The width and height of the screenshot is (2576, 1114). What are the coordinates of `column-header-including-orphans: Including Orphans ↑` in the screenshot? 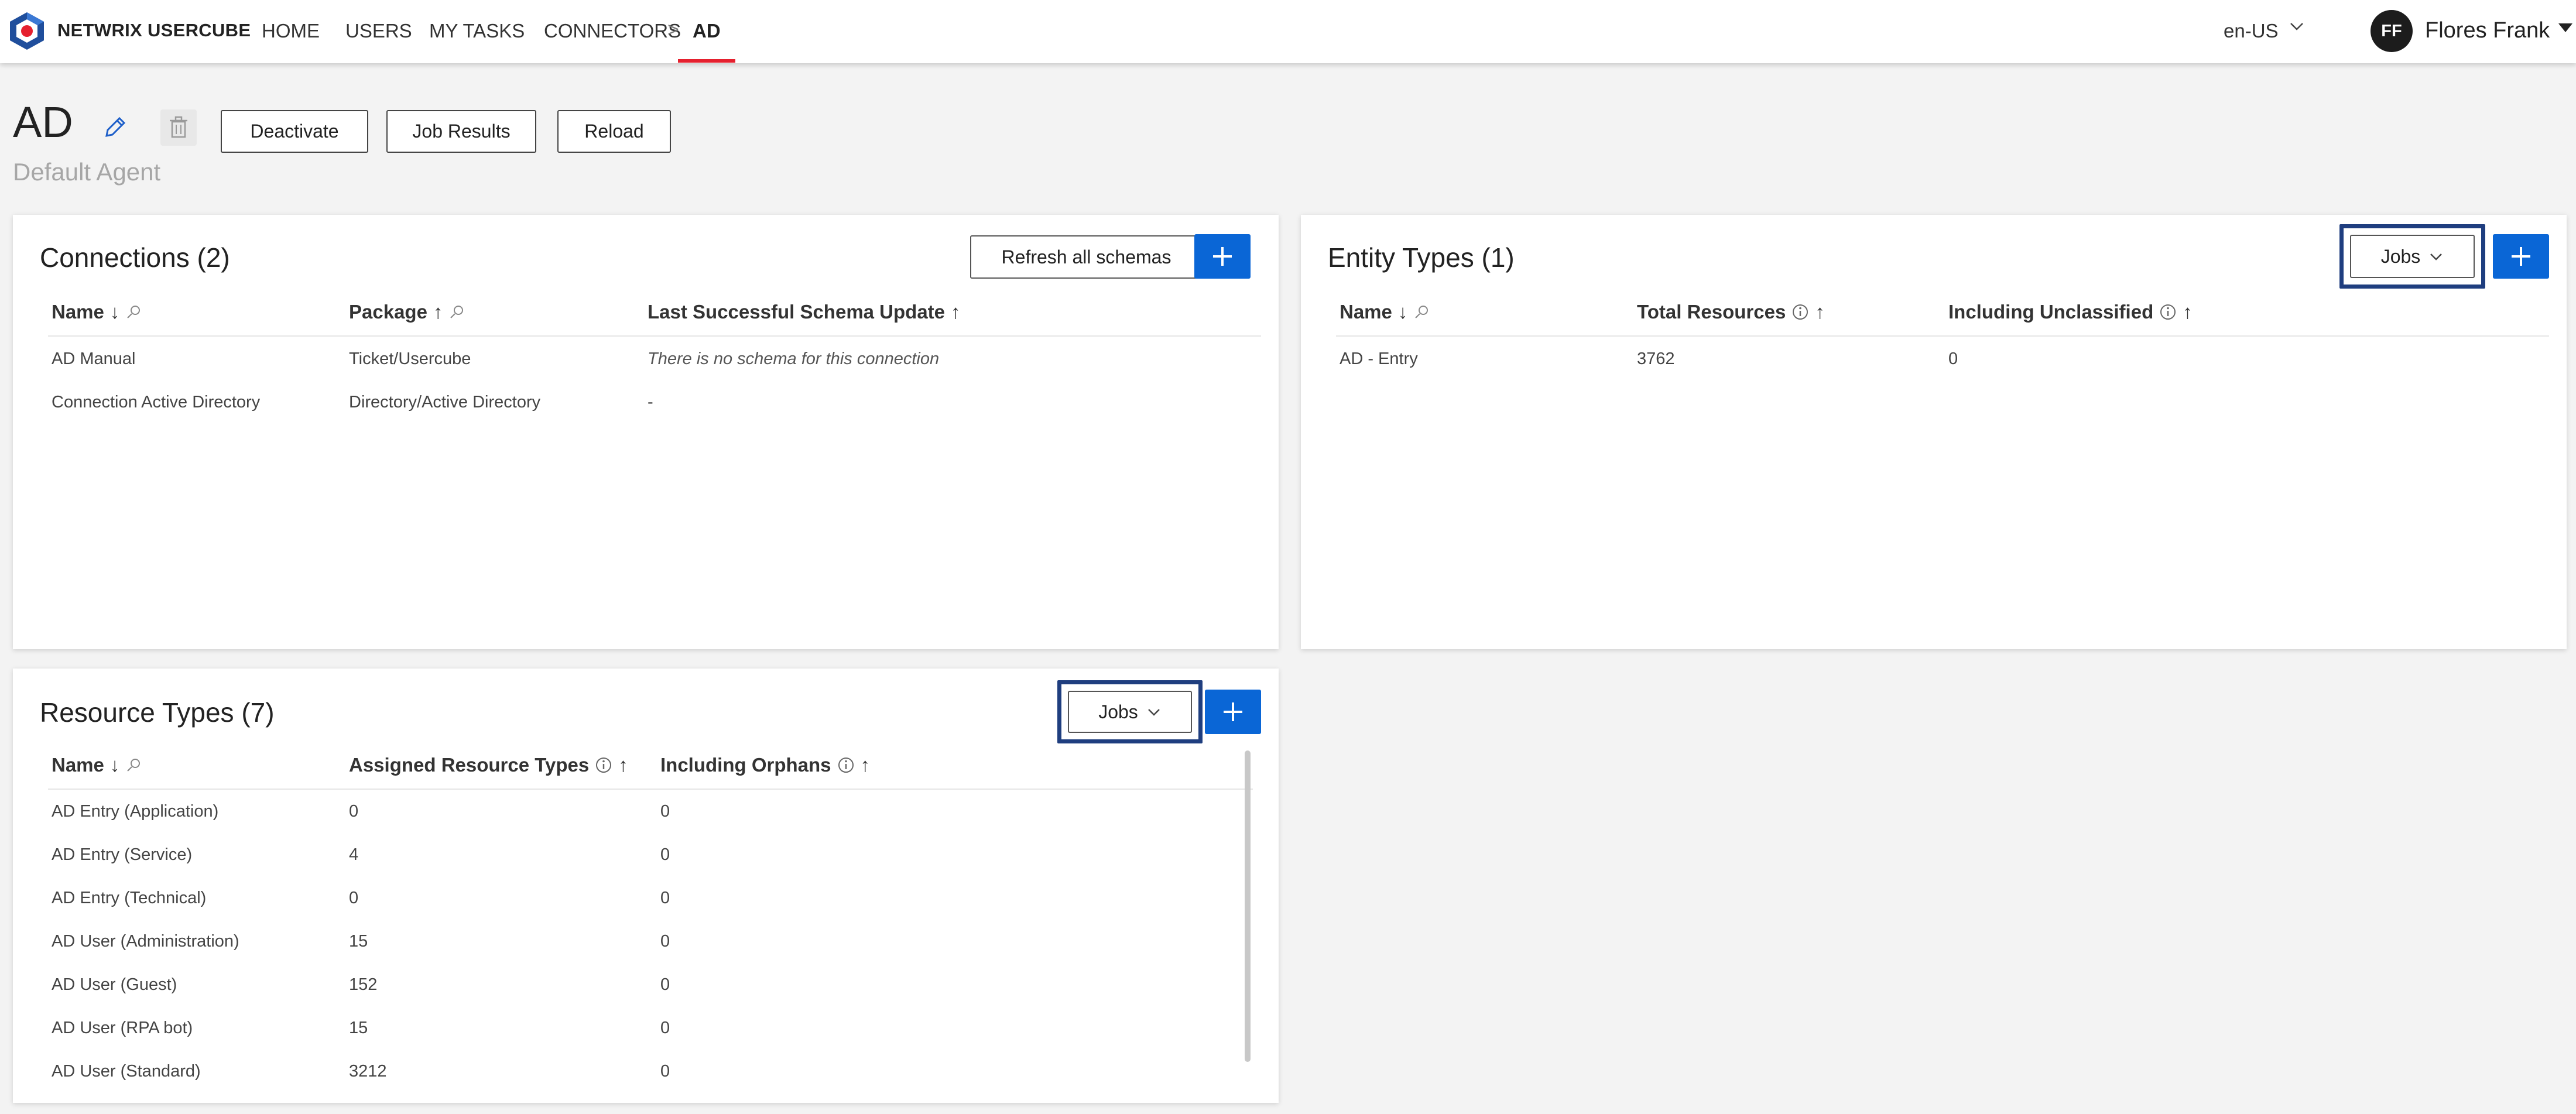 It's located at (765, 765).